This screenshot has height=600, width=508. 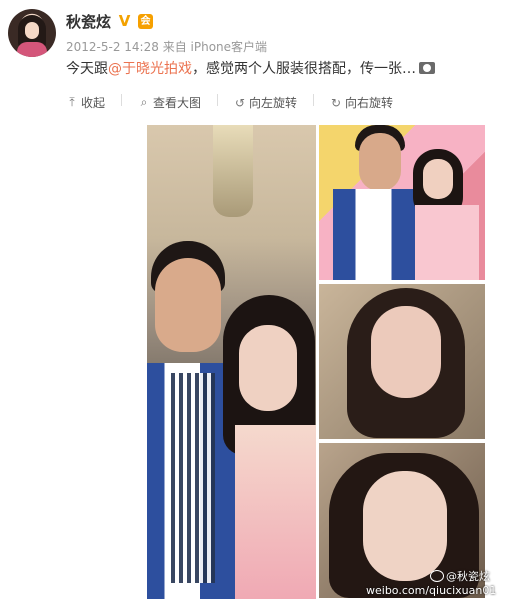 I want to click on photo-middle-right, so click(x=402, y=361).